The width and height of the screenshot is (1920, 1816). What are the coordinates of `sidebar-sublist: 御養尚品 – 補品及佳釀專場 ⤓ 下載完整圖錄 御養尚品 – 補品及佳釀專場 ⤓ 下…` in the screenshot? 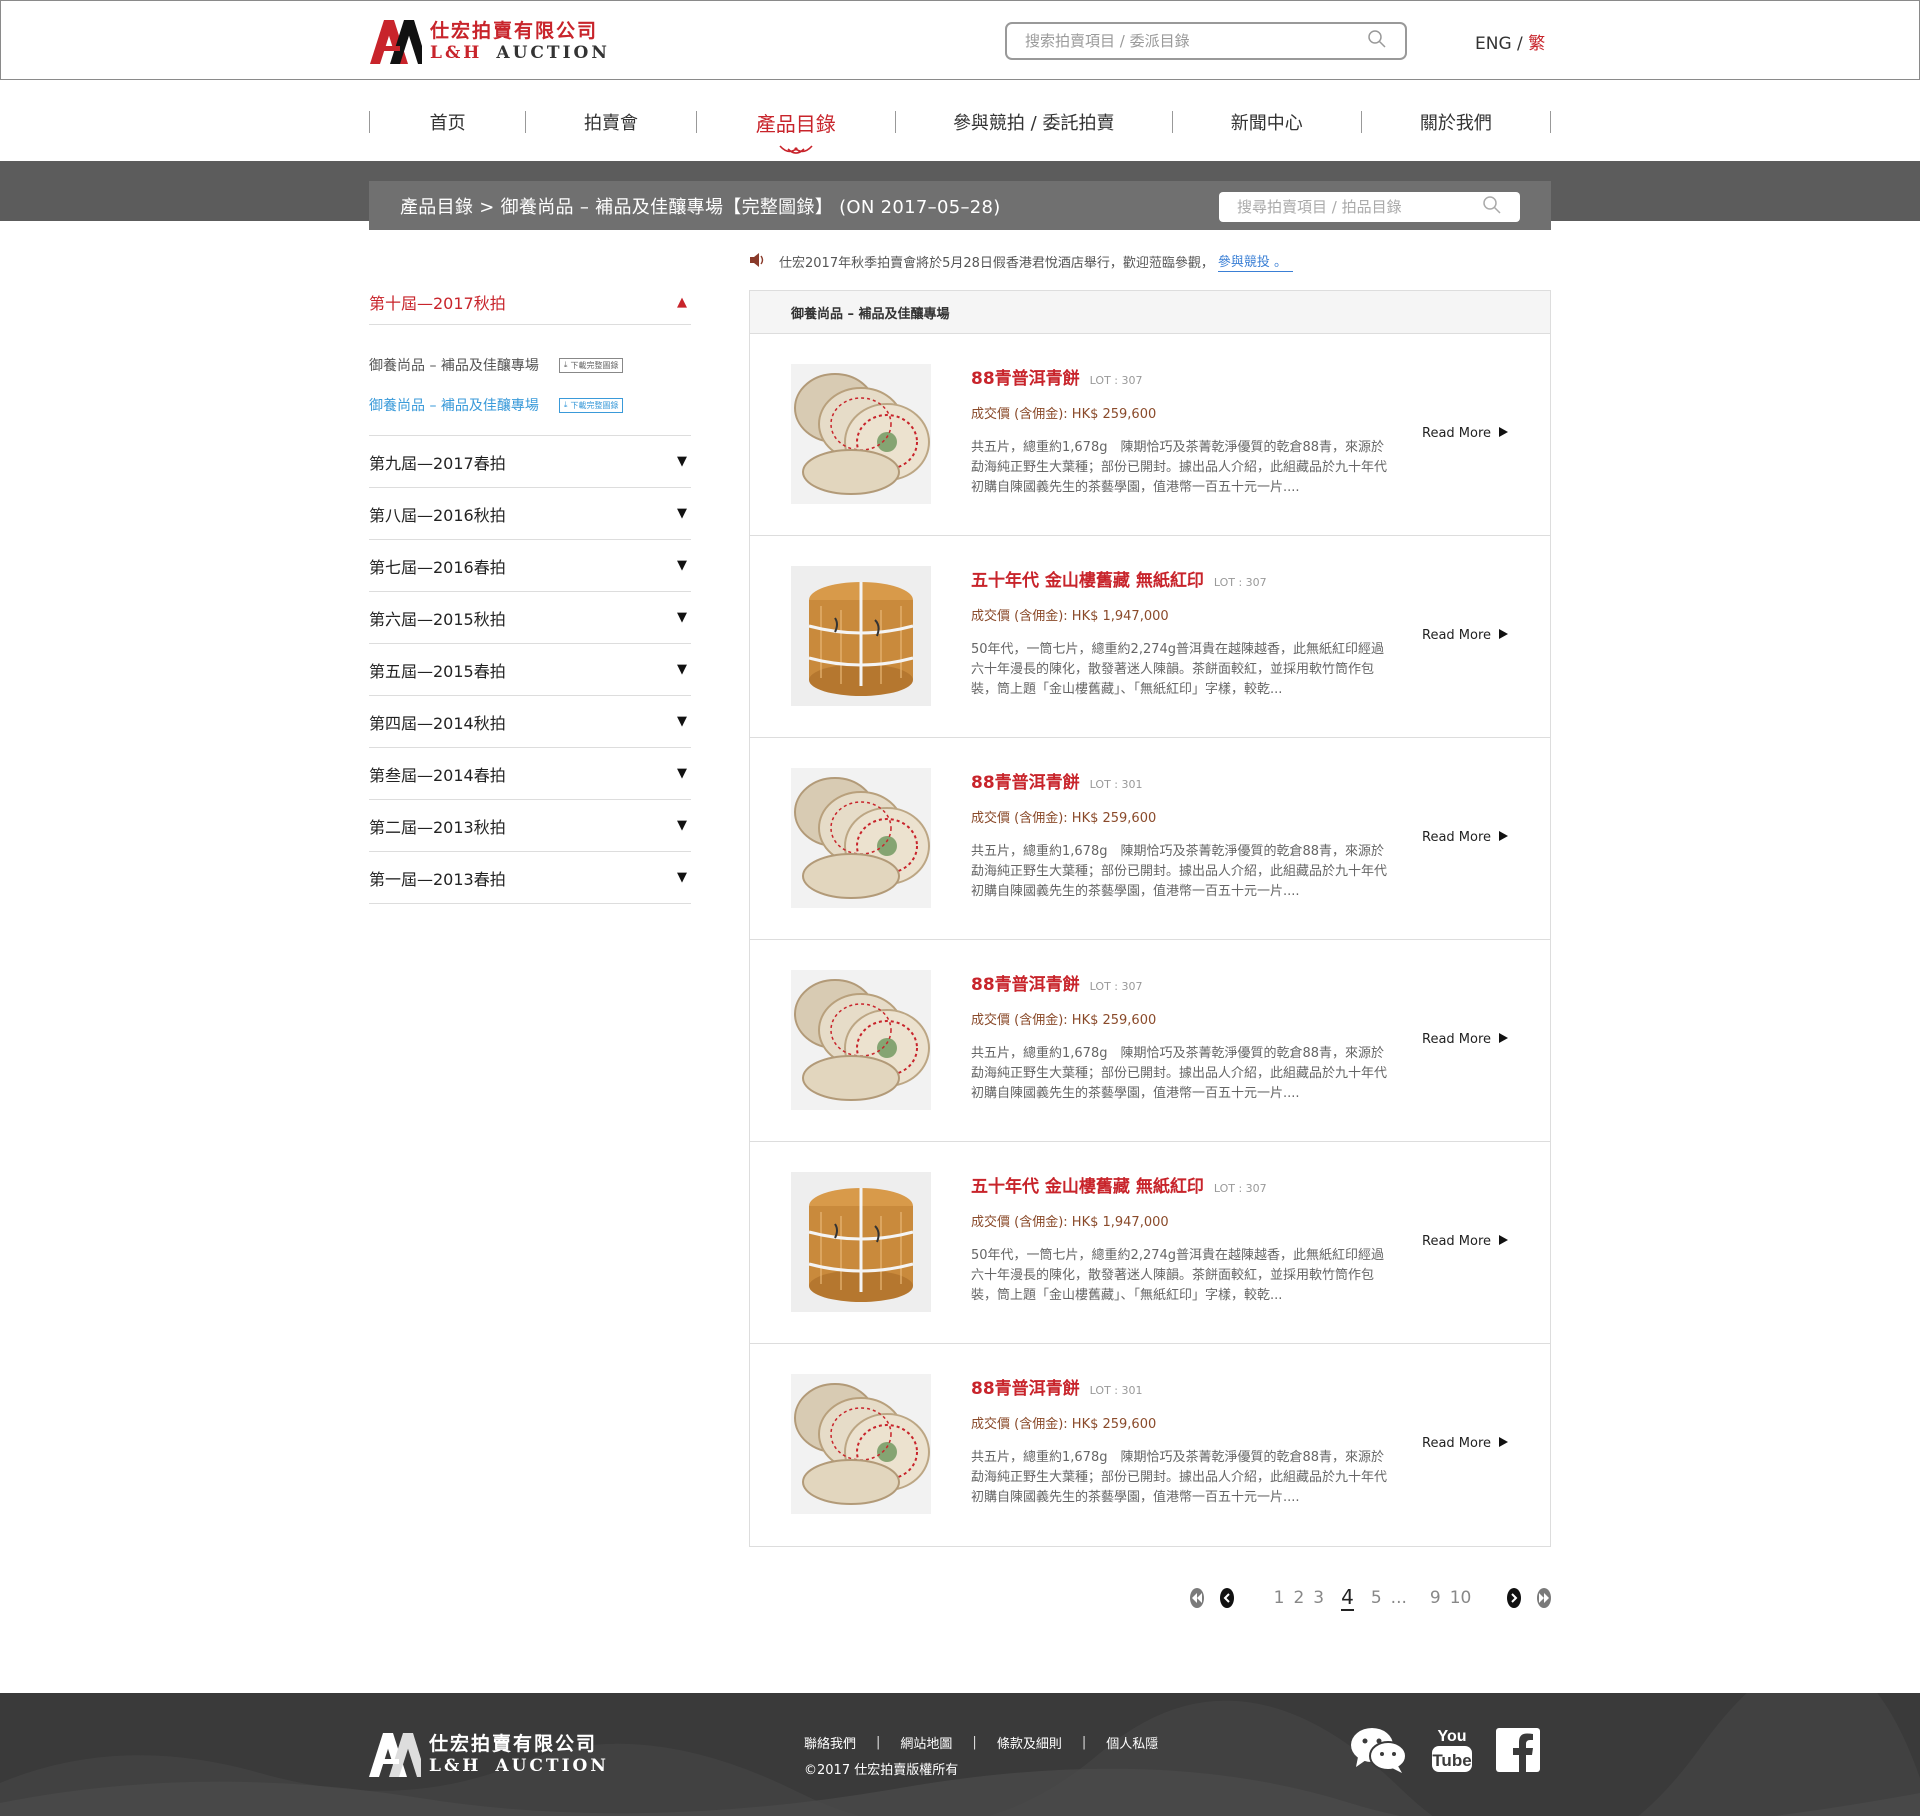 It's located at (530, 380).